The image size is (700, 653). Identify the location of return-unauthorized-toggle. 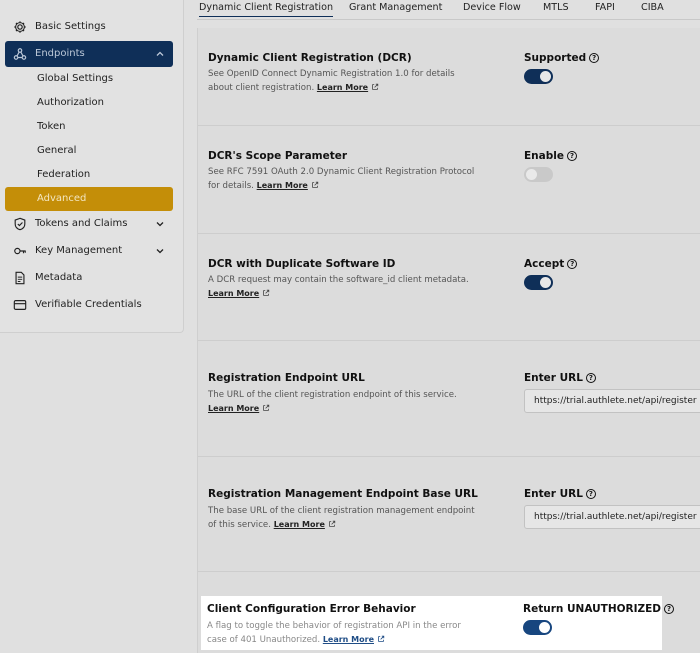
(537, 627).